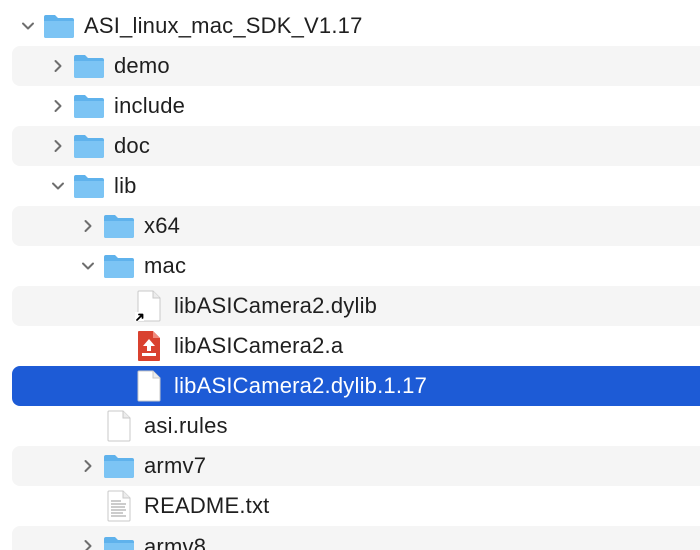 This screenshot has height=550, width=700. Describe the element at coordinates (356, 66) in the screenshot. I see `tree-row-demo: demo` at that location.